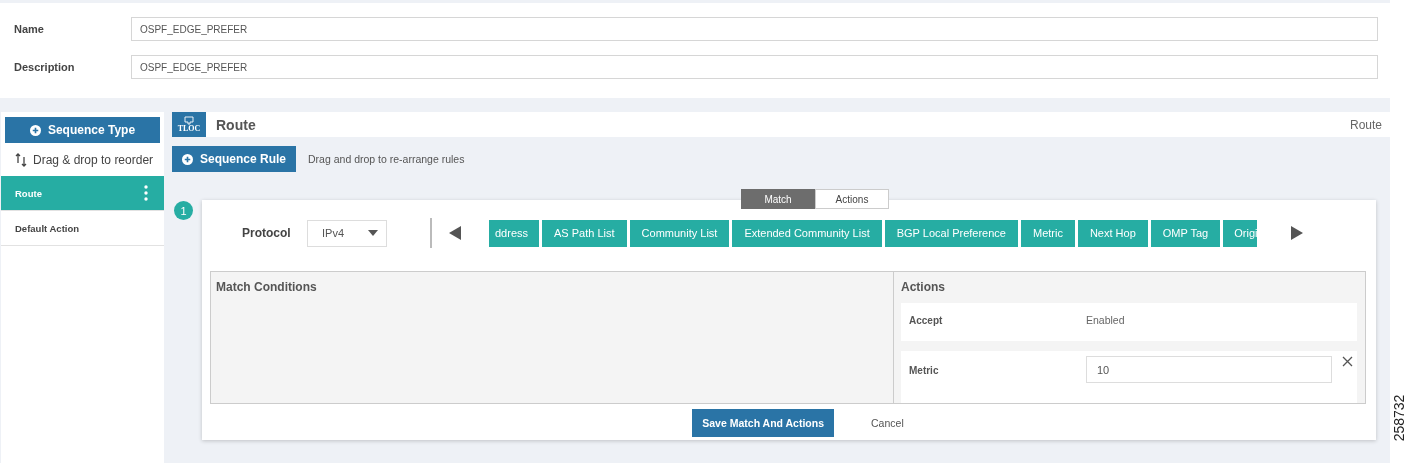  Describe the element at coordinates (763, 423) in the screenshot. I see `save-button: Save Match And Actions` at that location.